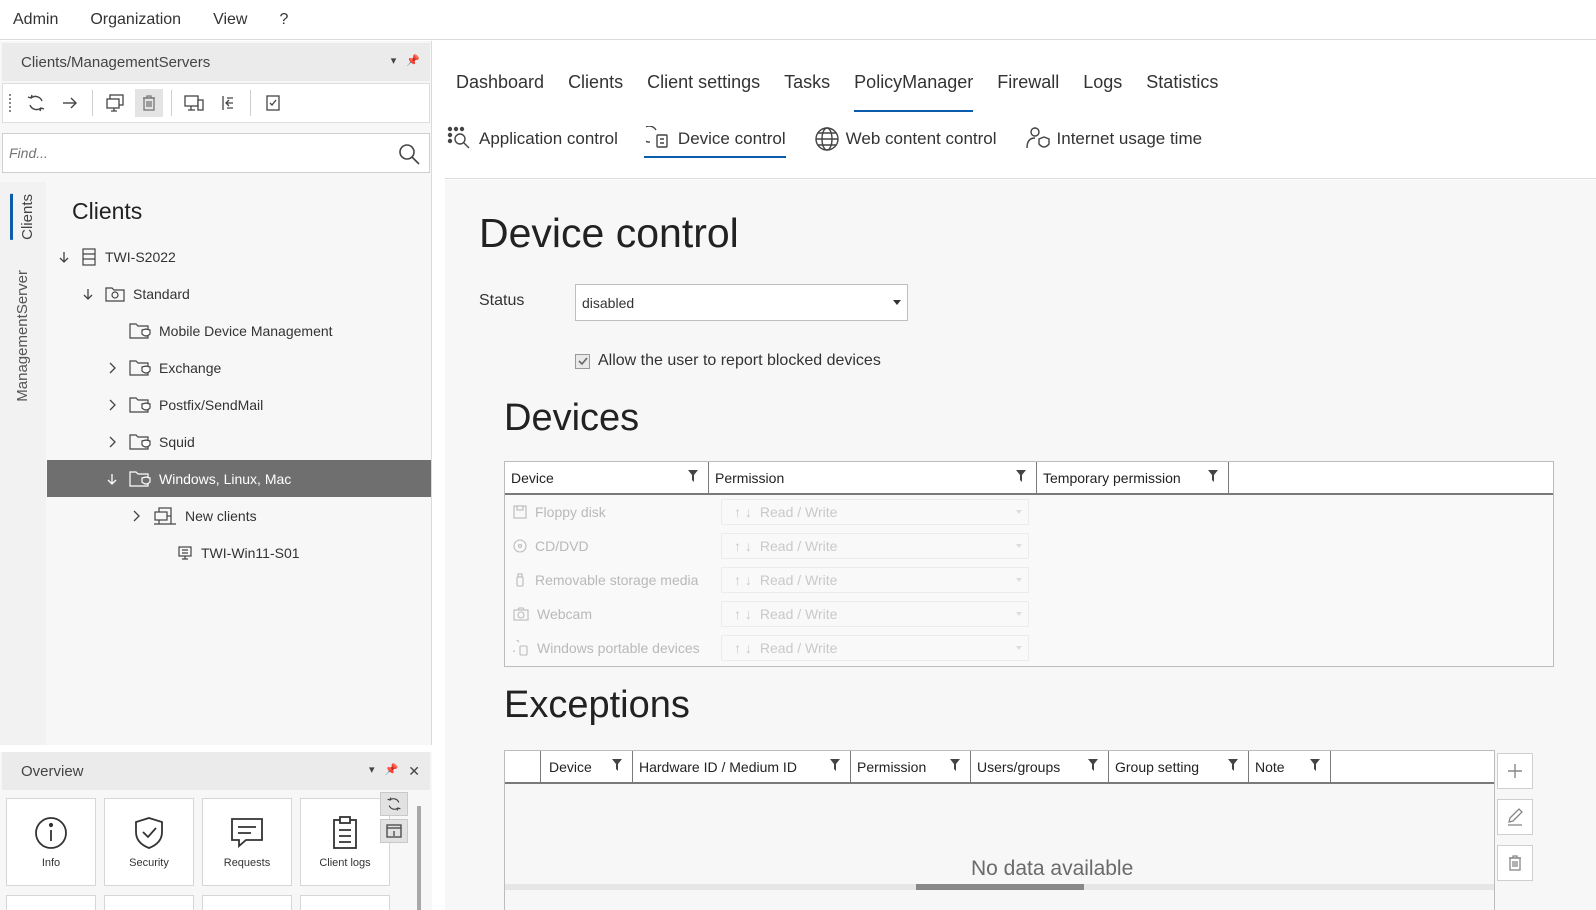  Describe the element at coordinates (115, 103) in the screenshot. I see `monitor-button` at that location.